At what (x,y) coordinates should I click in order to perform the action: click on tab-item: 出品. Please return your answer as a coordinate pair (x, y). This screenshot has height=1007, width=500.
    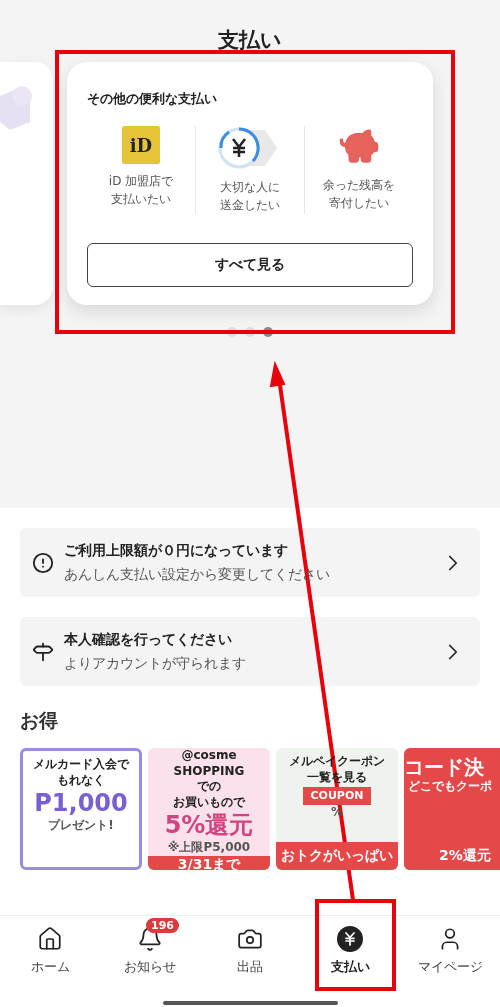
    Looking at the image, I should click on (250, 947).